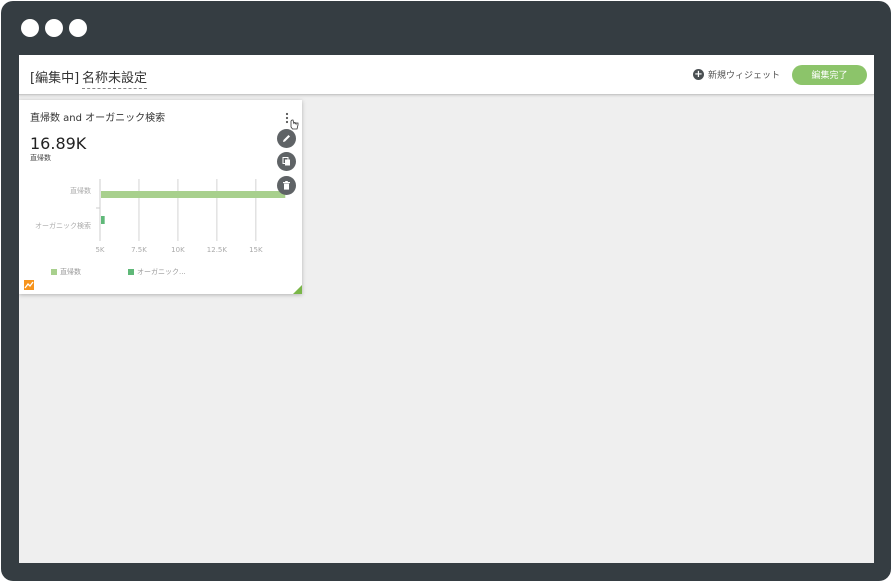 The width and height of the screenshot is (893, 584). What do you see at coordinates (217, 250) in the screenshot?
I see `x-tick-label: 12.5K` at bounding box center [217, 250].